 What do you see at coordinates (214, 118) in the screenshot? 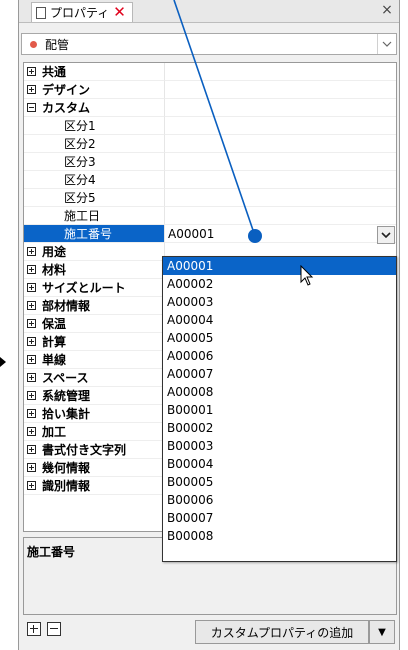
I see `annotation-line` at bounding box center [214, 118].